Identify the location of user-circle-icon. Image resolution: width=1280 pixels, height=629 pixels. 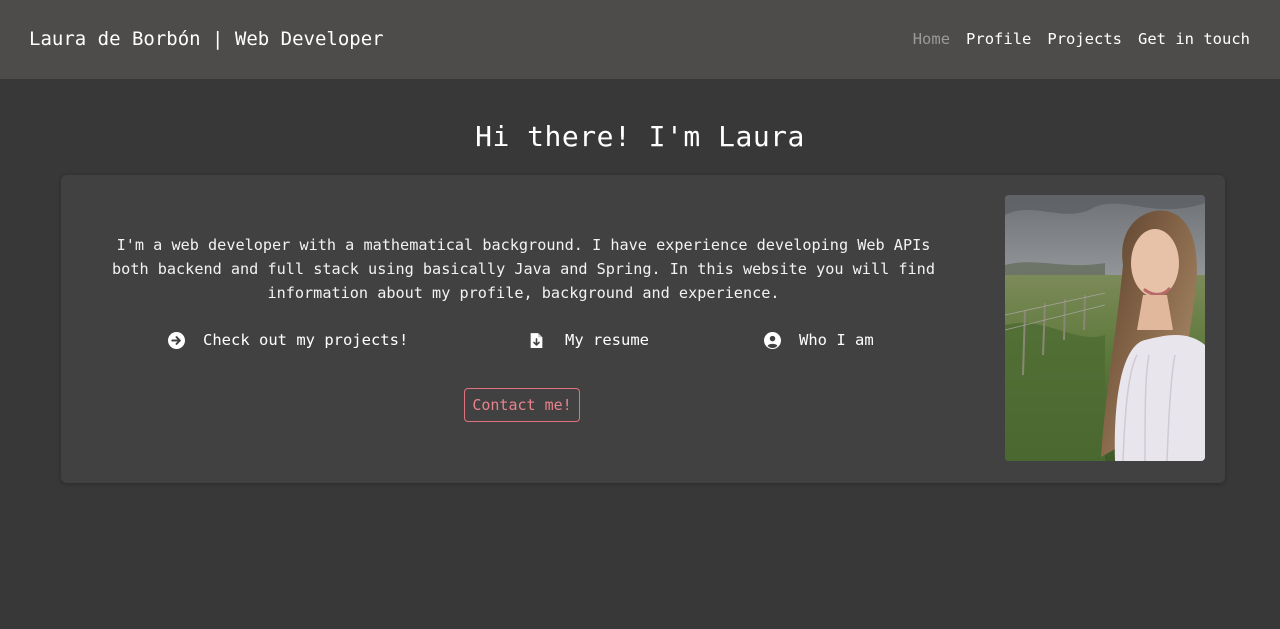
(772, 340).